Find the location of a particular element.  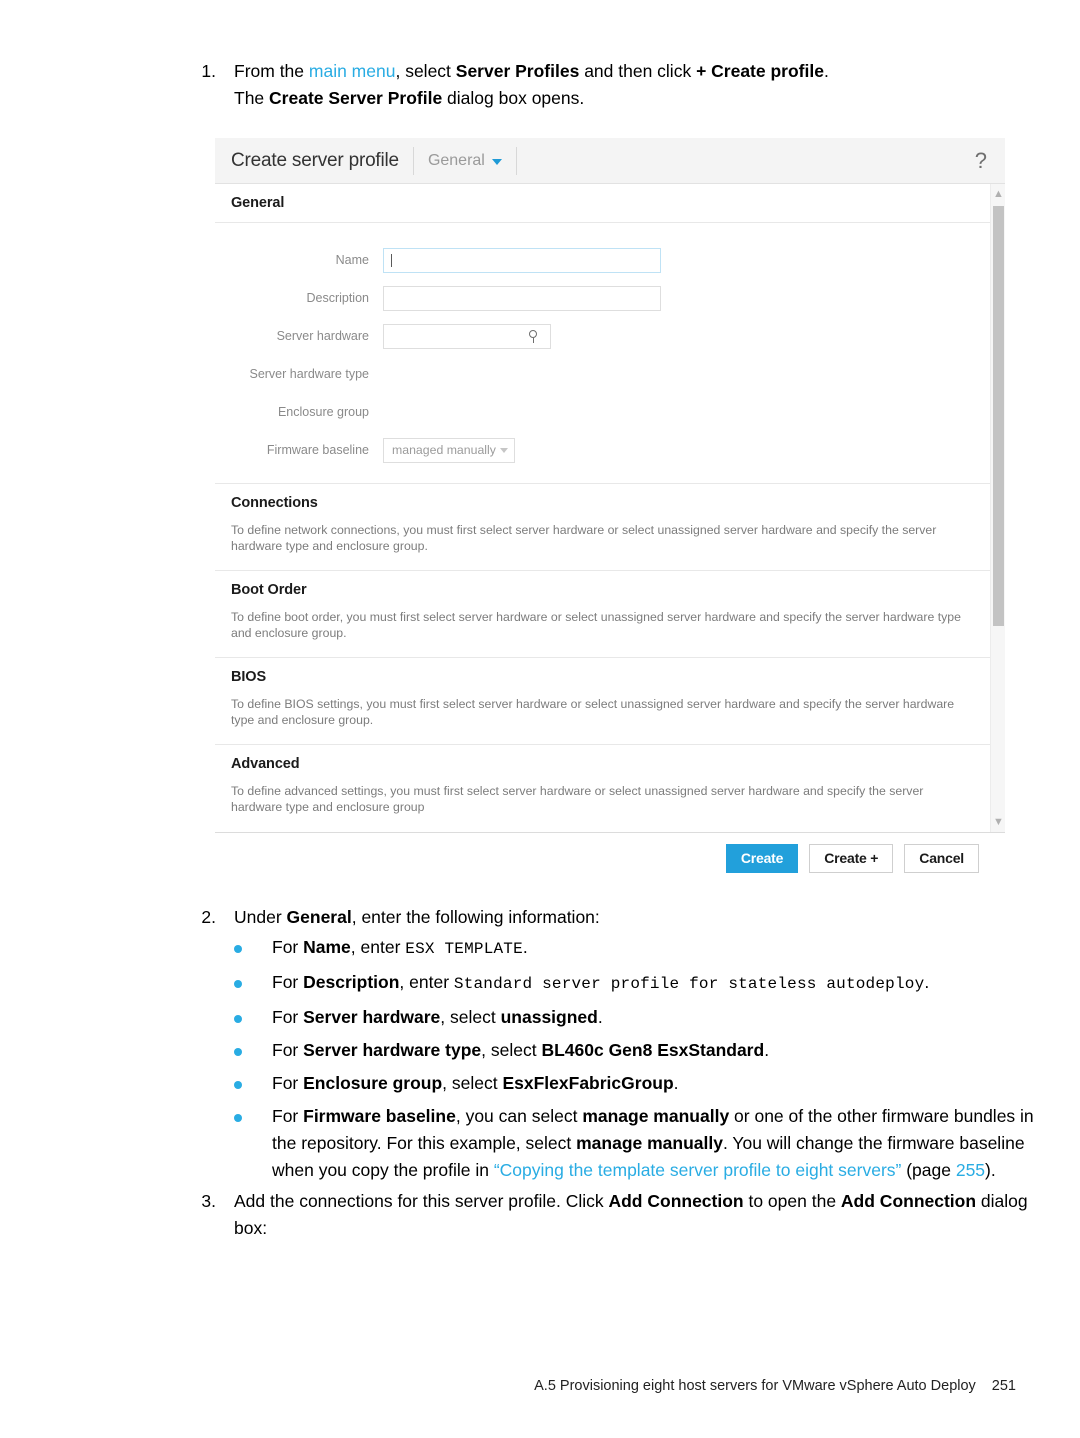

vertical-scrollbar: ▲ ▼ is located at coordinates (997, 508).